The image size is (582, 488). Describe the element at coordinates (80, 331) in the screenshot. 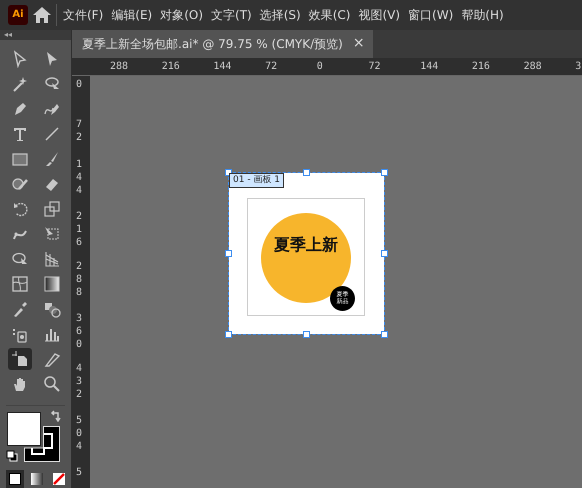

I see `ruler-label: 360` at that location.